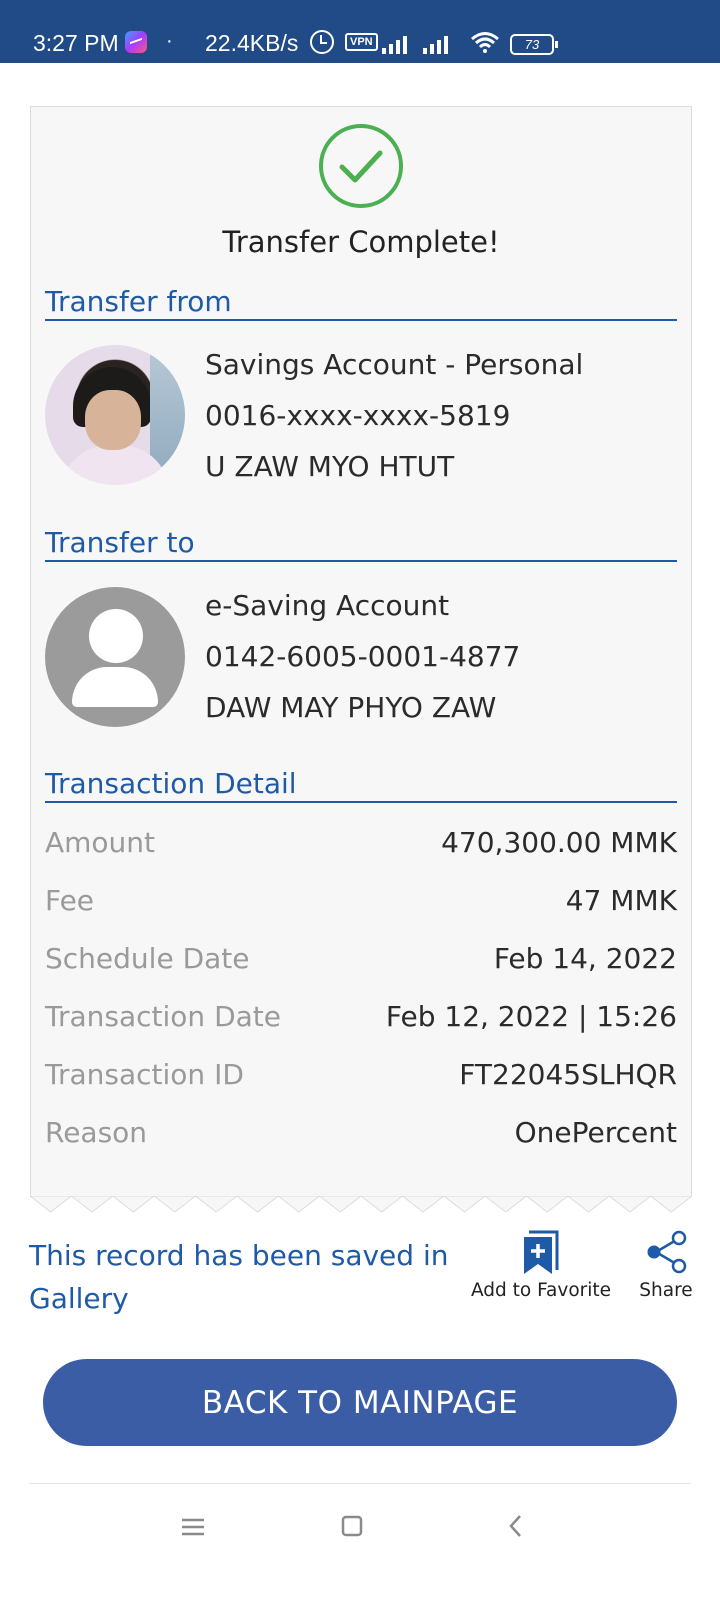 This screenshot has height=1600, width=720. What do you see at coordinates (361, 166) in the screenshot?
I see `success-check-icon` at bounding box center [361, 166].